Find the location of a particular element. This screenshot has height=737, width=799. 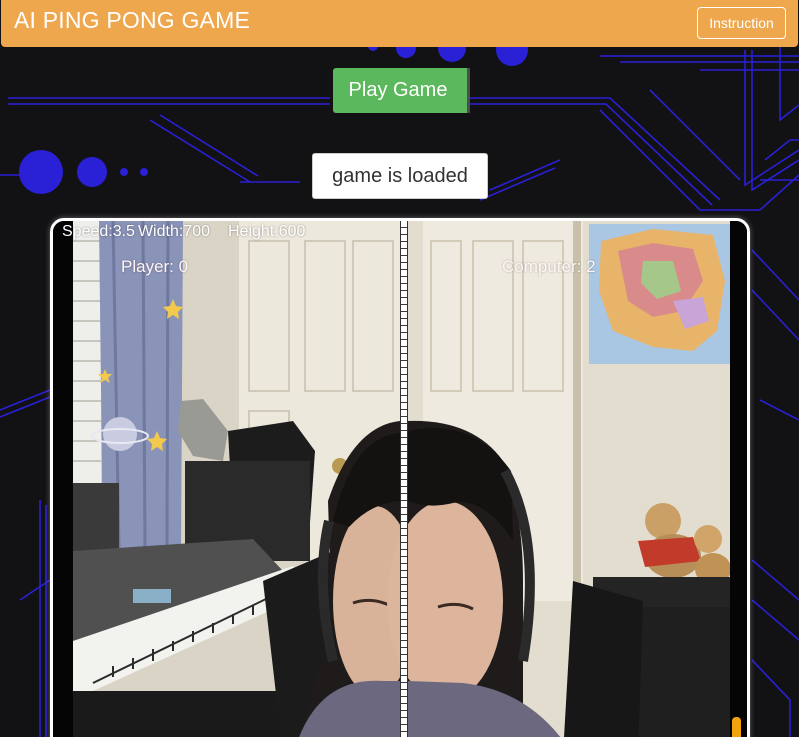

computer-paddle is located at coordinates (736, 727).